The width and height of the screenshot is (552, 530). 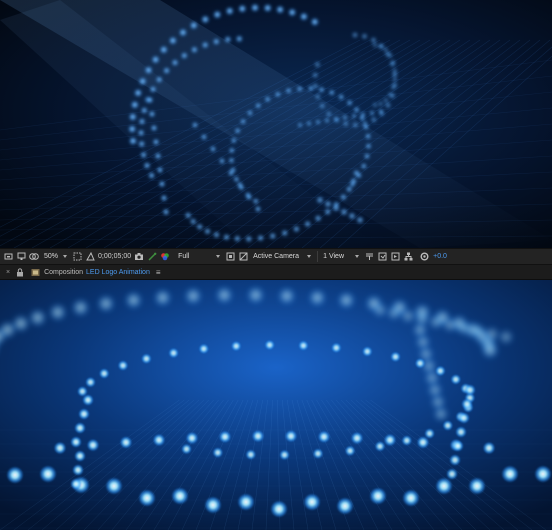 I want to click on resolution-dropdown: Full, so click(x=199, y=256).